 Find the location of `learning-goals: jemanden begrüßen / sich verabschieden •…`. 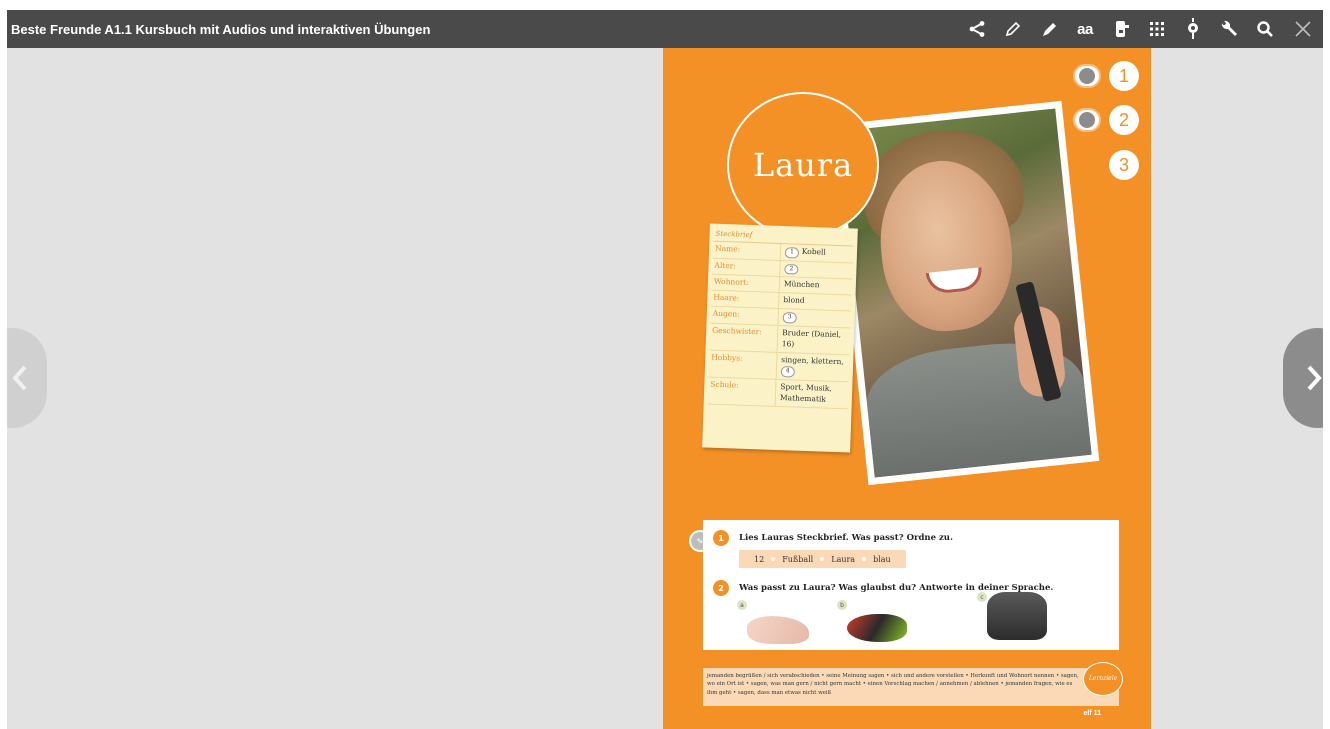

learning-goals: jemanden begrüßen / sich verabschieden •… is located at coordinates (913, 684).